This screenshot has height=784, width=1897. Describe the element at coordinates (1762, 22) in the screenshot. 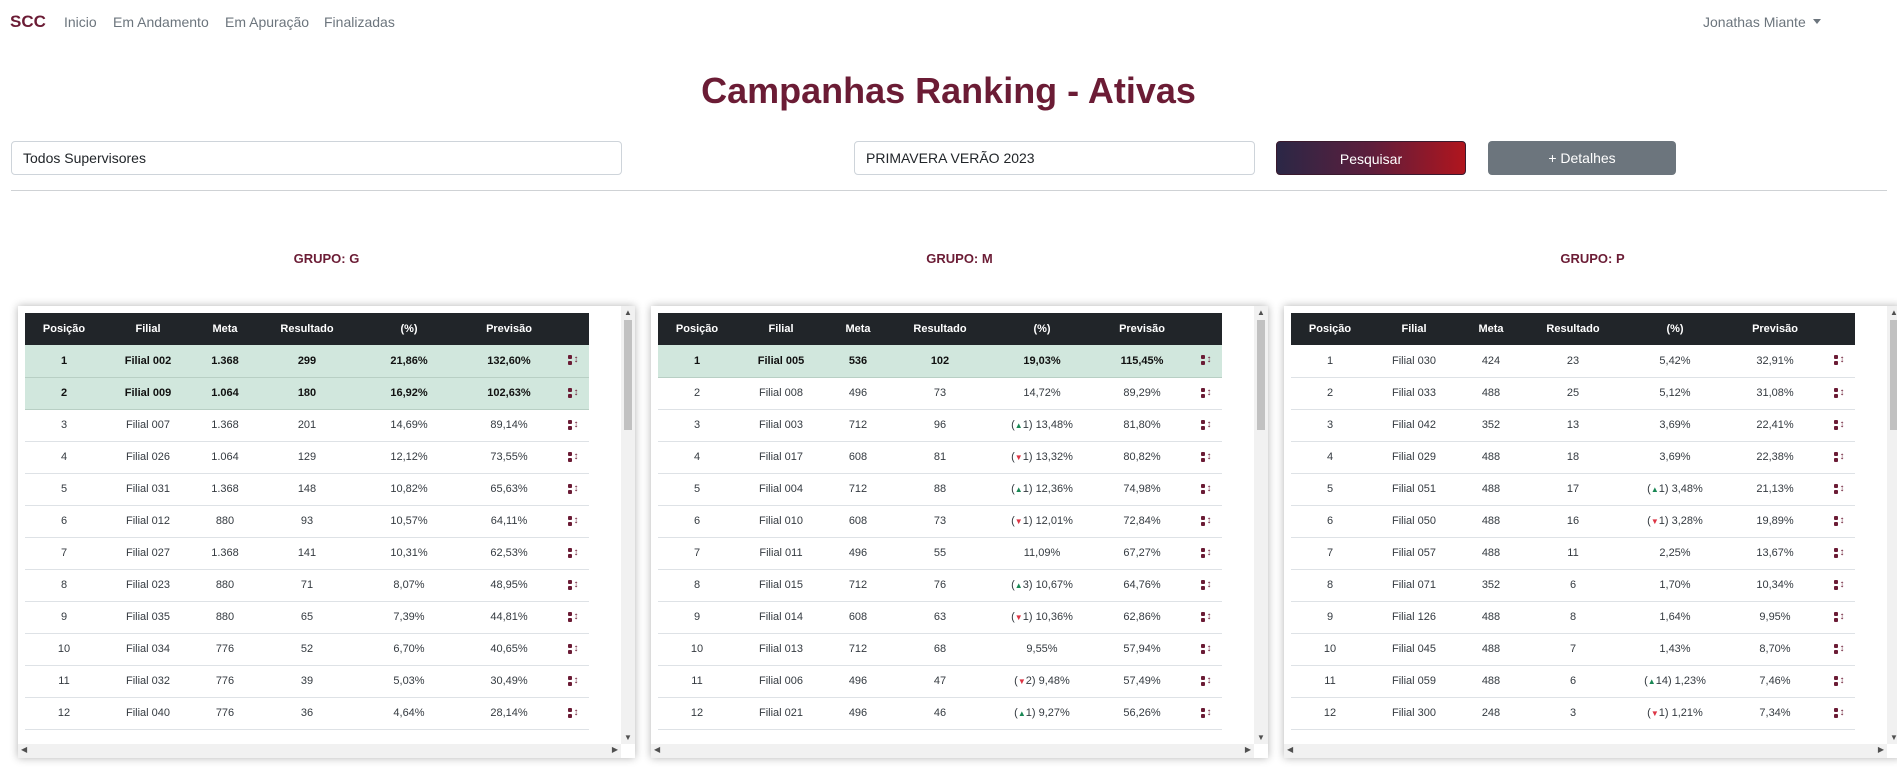

I see `user-menu: Jonathas Miante` at that location.